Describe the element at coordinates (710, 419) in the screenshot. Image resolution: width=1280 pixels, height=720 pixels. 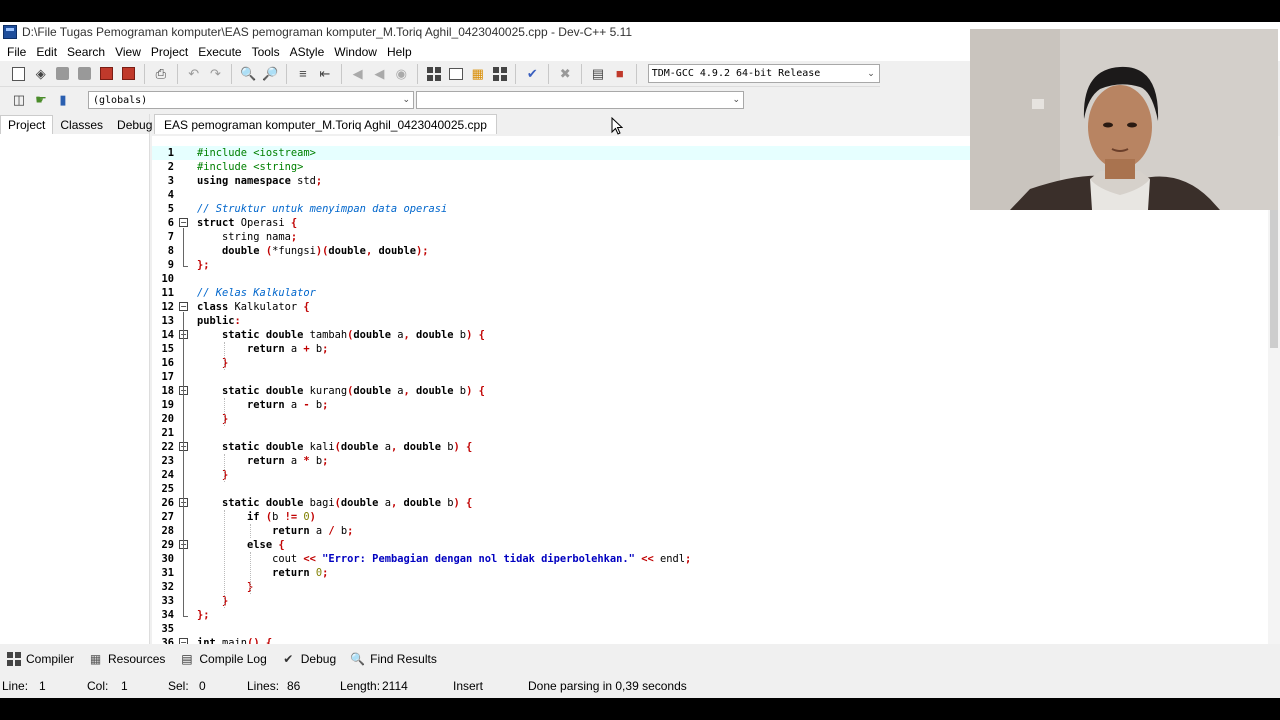
I see `code-line: 20 }` at that location.